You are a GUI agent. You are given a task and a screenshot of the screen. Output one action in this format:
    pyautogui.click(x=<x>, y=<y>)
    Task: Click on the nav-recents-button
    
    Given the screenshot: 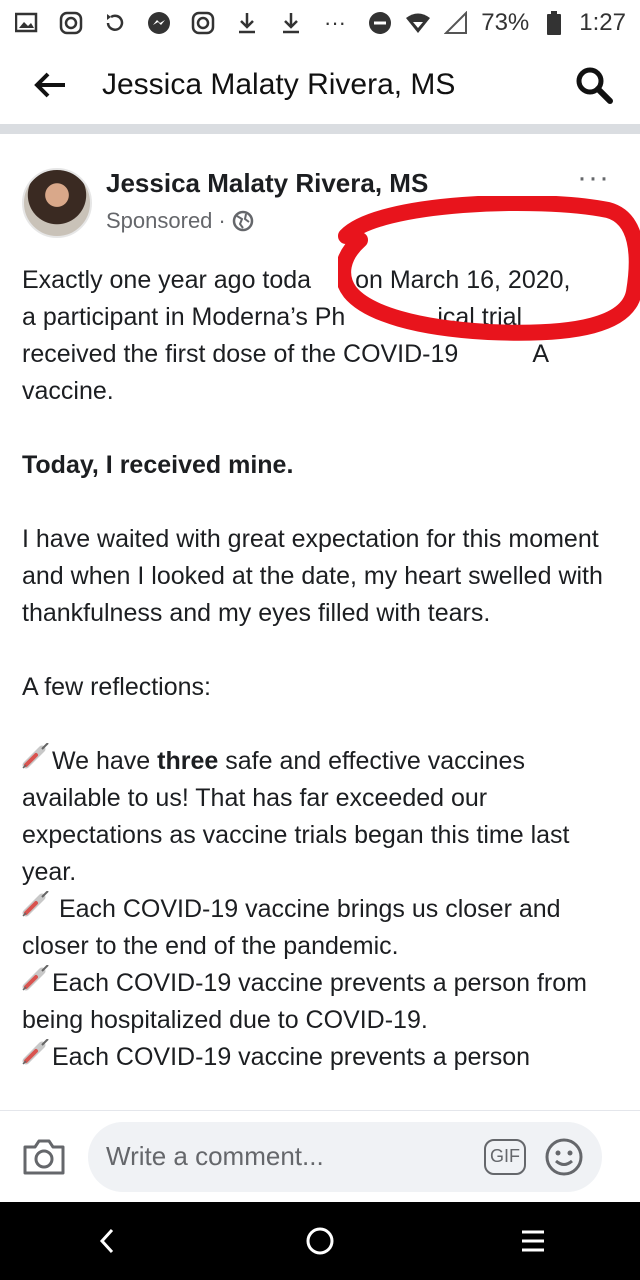 What is the action you would take?
    pyautogui.click(x=533, y=1241)
    